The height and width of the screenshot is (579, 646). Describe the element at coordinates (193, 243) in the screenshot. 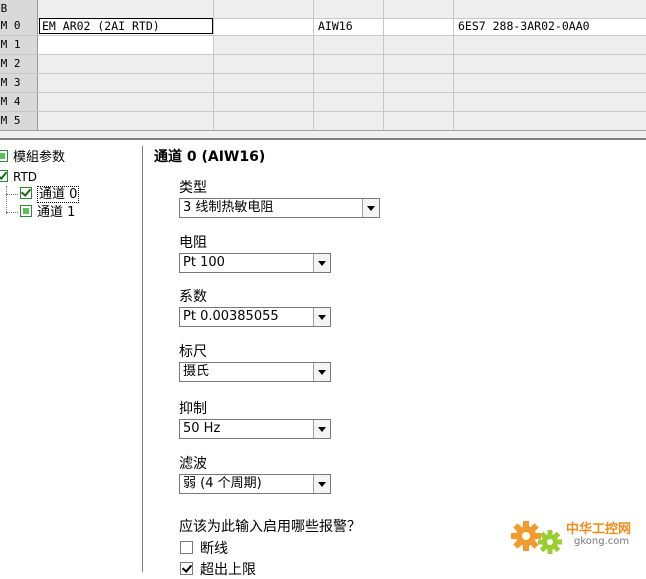

I see `resistance-label: 电阻` at that location.